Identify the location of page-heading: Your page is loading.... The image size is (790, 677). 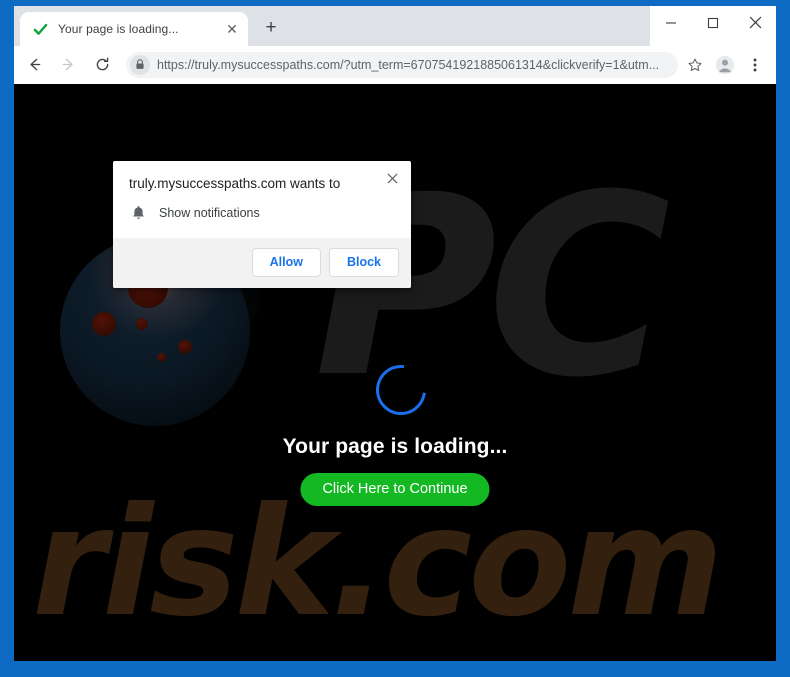
(395, 446).